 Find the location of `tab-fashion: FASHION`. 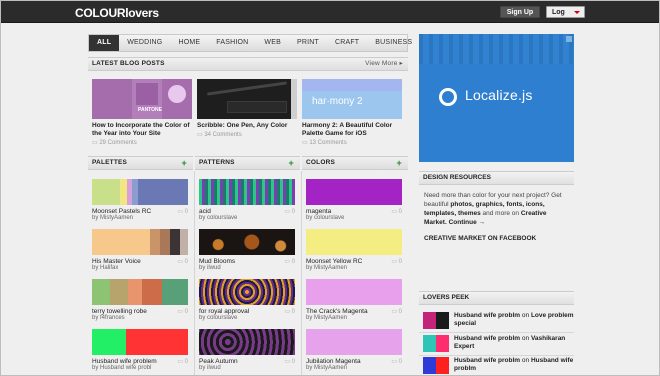

tab-fashion: FASHION is located at coordinates (232, 43).